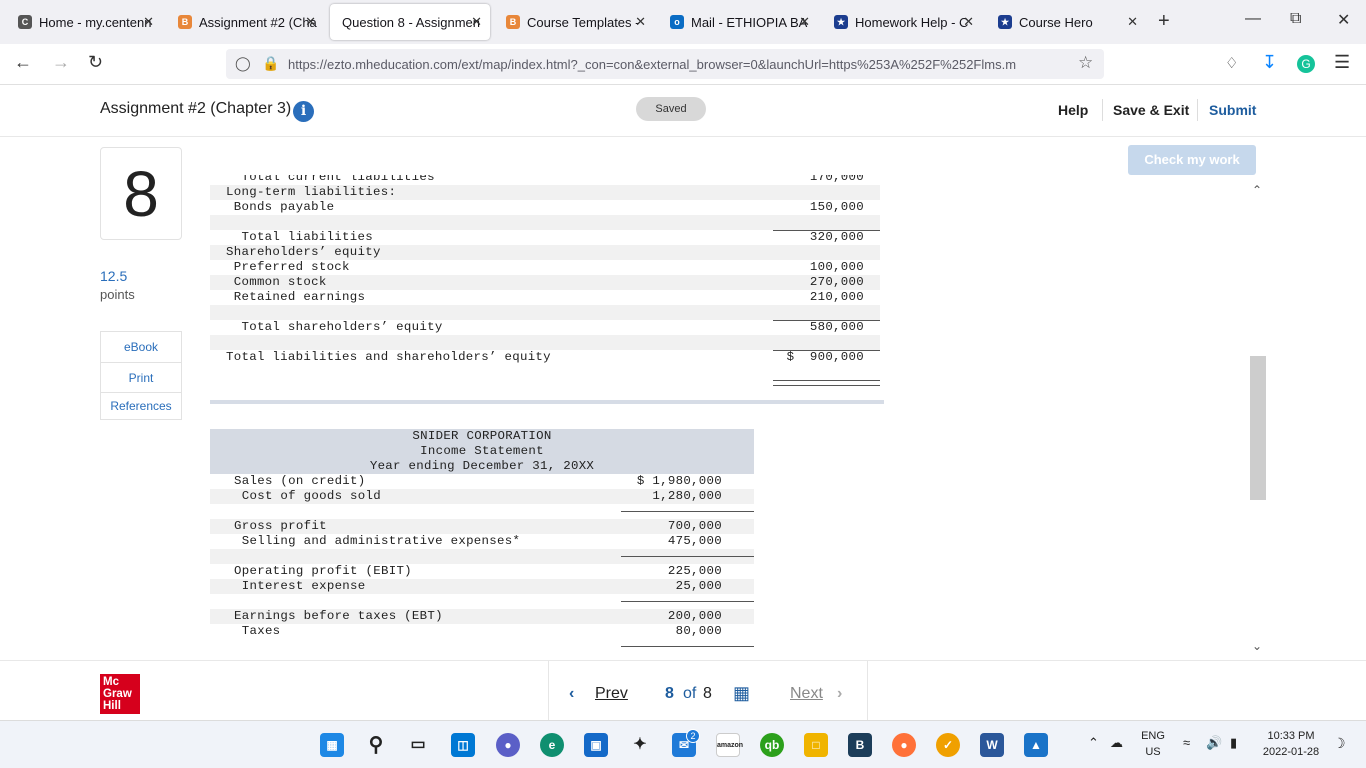 The width and height of the screenshot is (1366, 768). What do you see at coordinates (1151, 110) in the screenshot?
I see `save-exit-button: Save & Exit` at bounding box center [1151, 110].